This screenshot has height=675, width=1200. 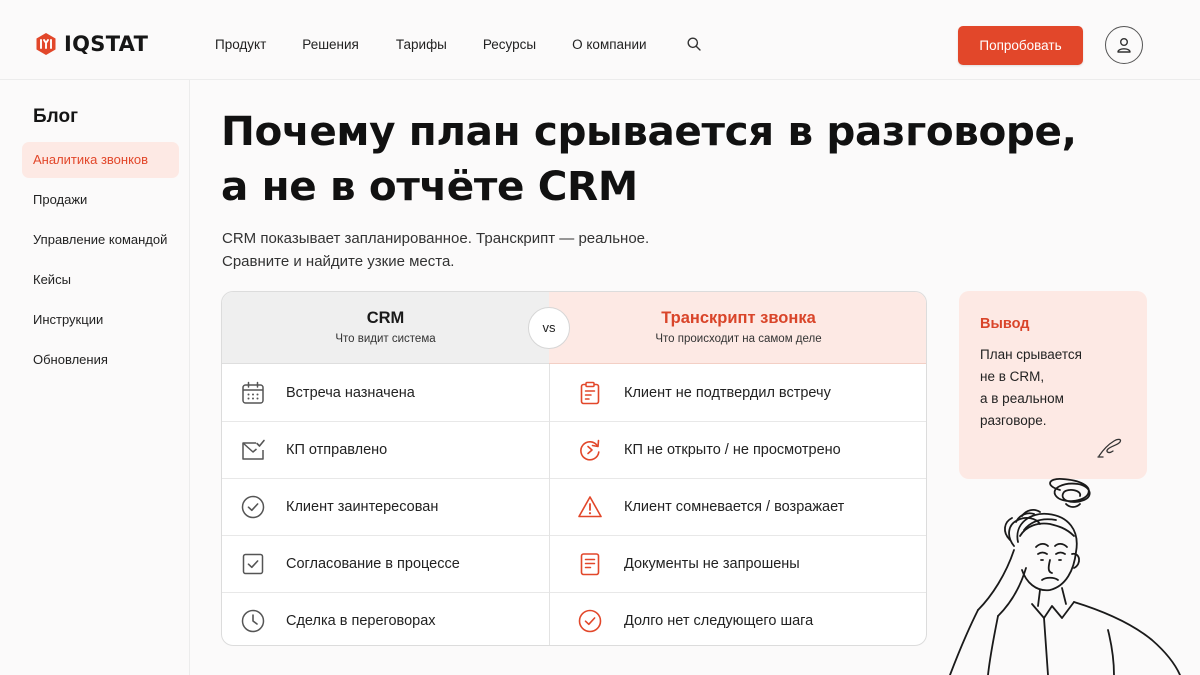 I want to click on sidebar-item-cases: Кейсы, so click(x=100, y=280).